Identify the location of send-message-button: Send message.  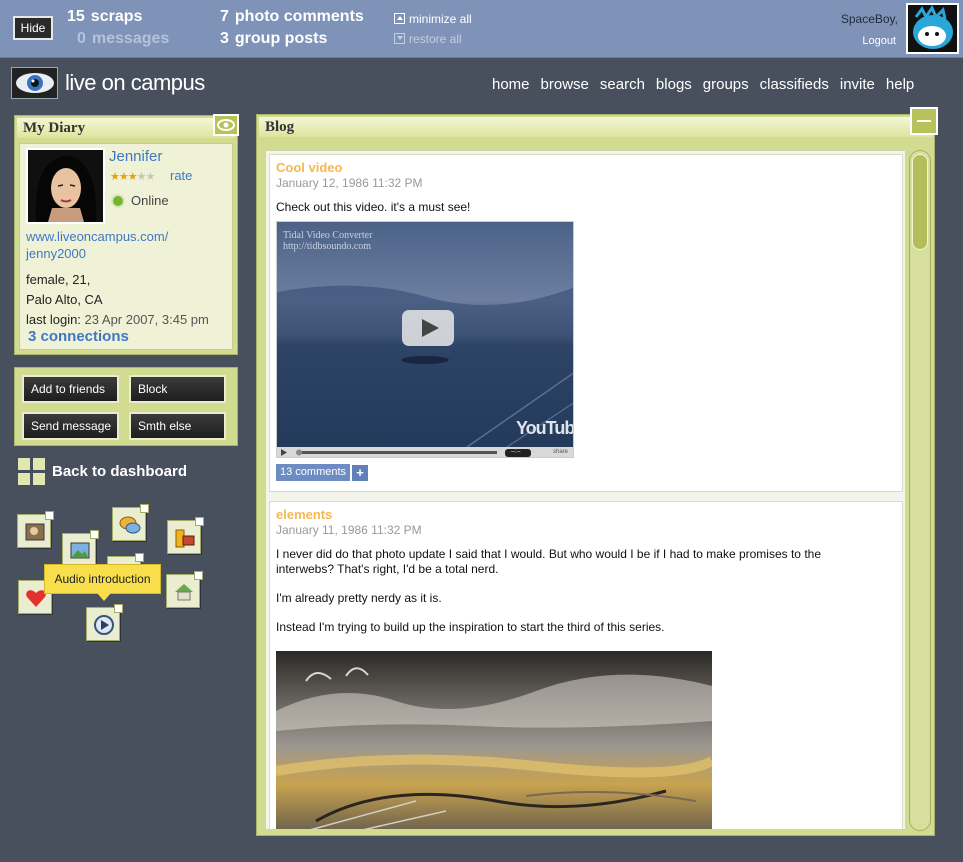
(70, 426).